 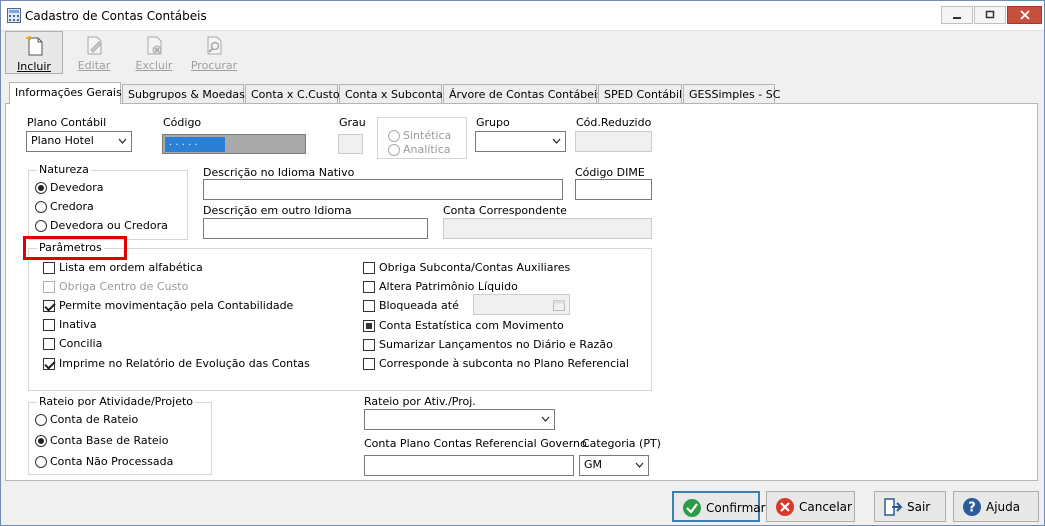 I want to click on title-bar: Cadastro de Contas Contábeis, so click(x=522, y=16).